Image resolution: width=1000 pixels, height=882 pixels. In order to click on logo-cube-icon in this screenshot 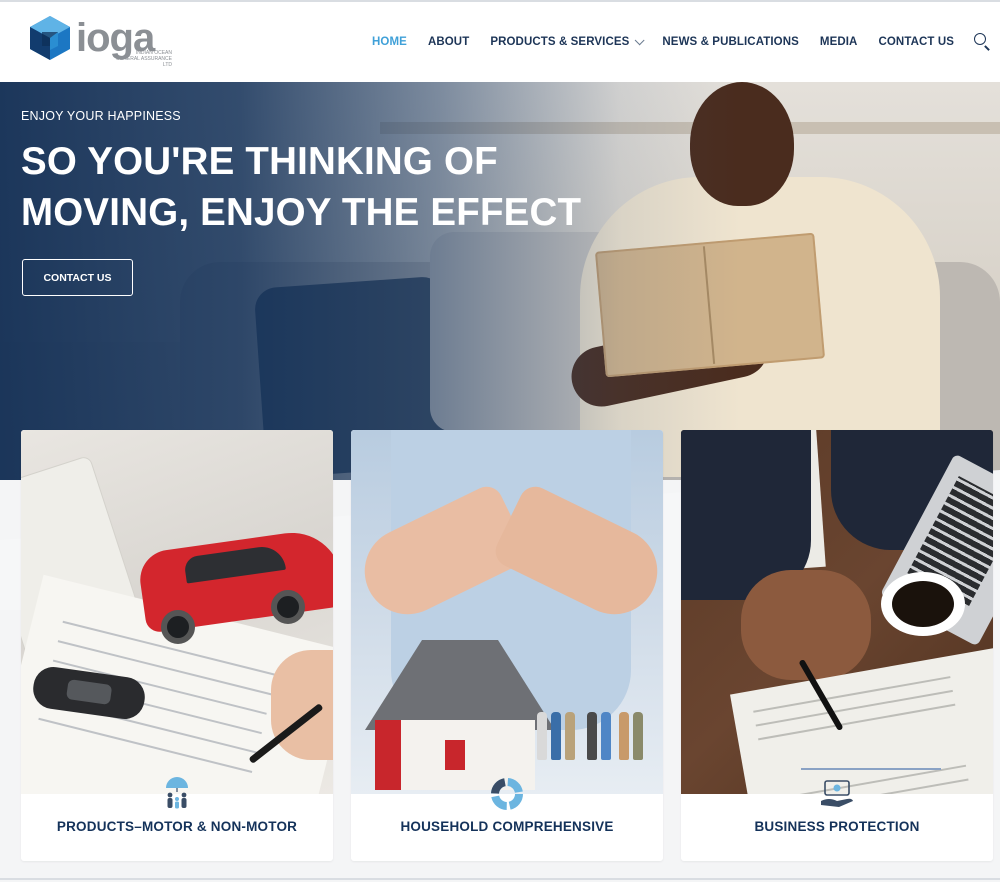, I will do `click(50, 38)`.